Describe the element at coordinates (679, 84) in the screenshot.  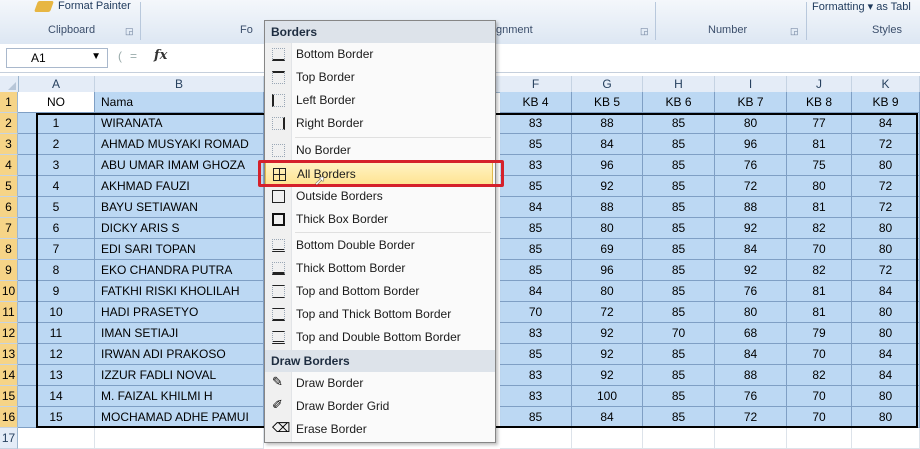
I see `column-header-h: H` at that location.